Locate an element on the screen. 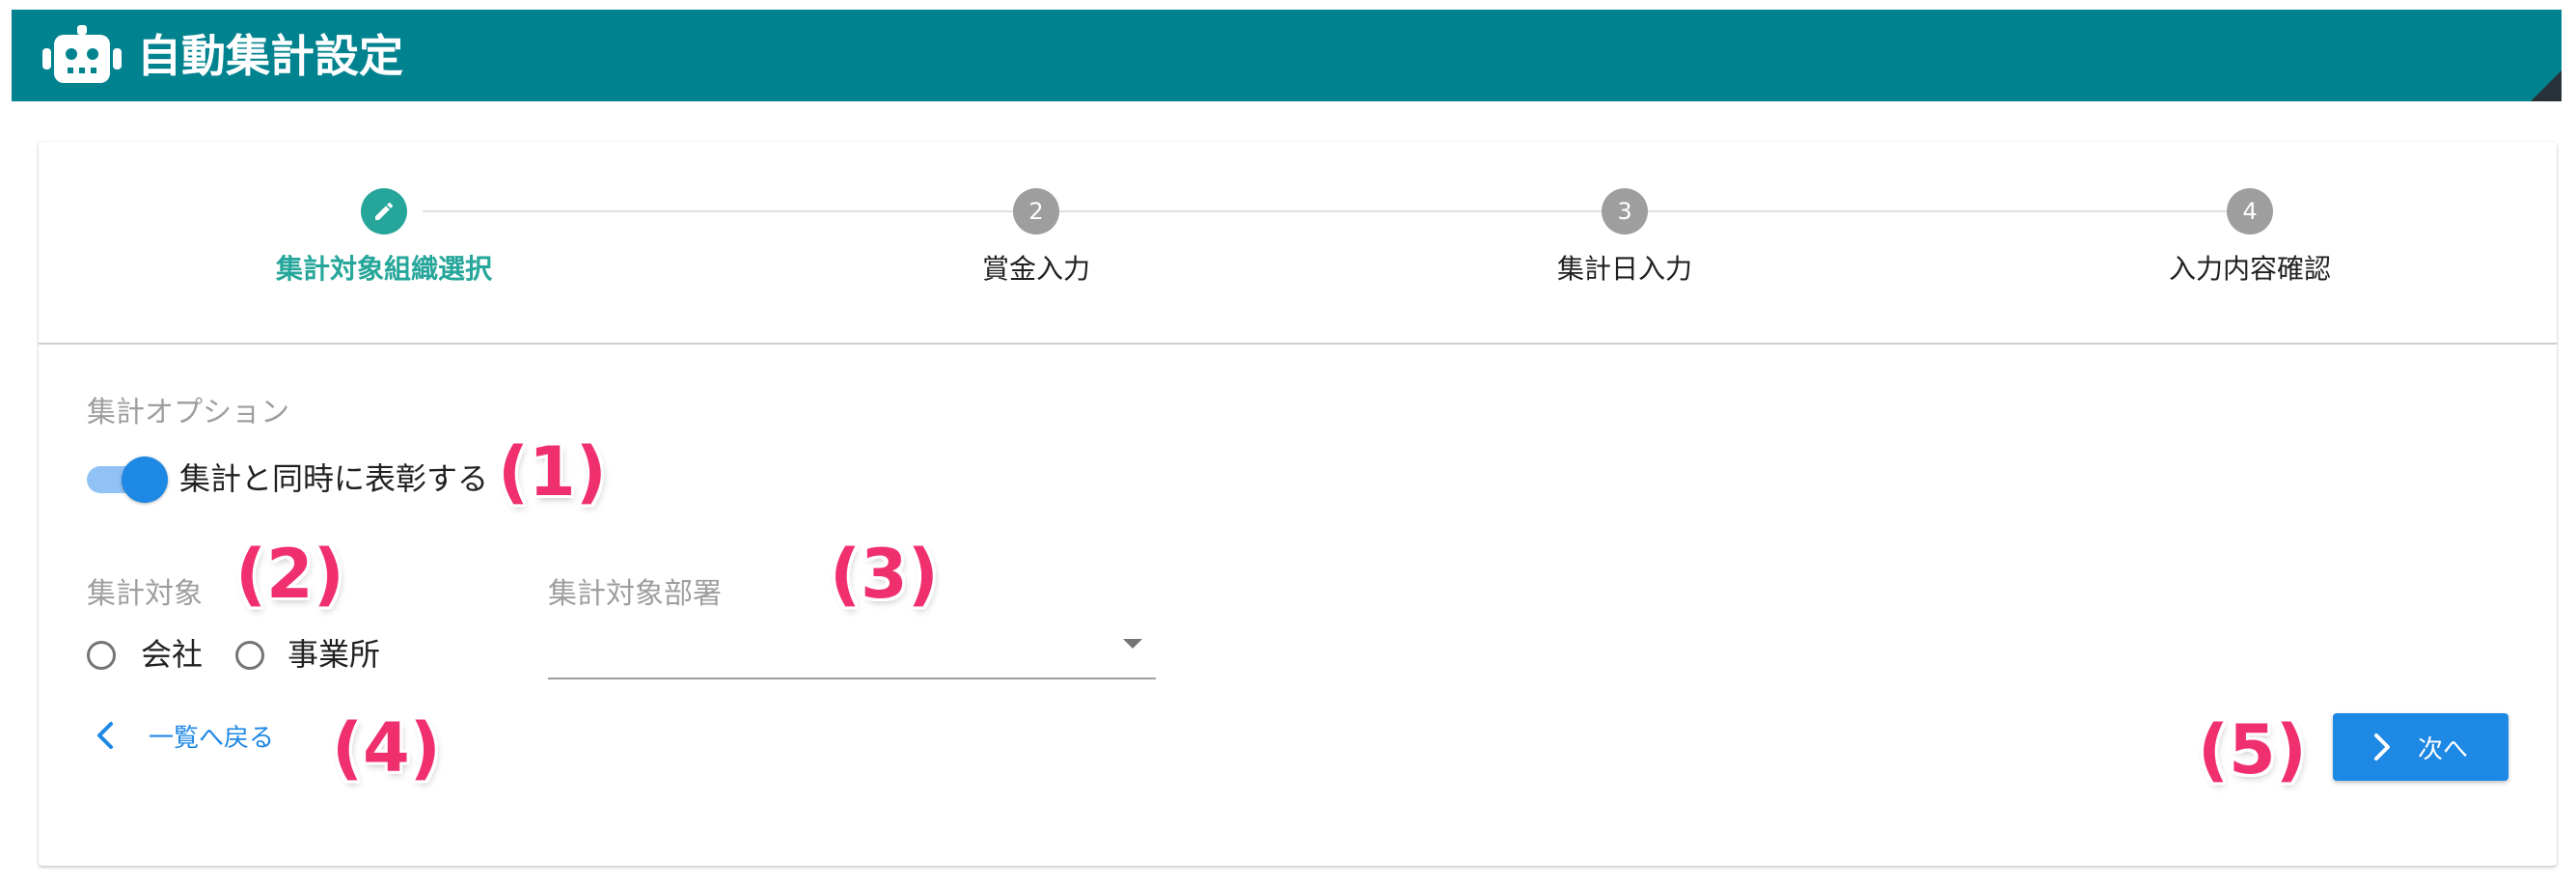 This screenshot has height=886, width=2576. step-4-label: 入力内容確認 is located at coordinates (2250, 269).